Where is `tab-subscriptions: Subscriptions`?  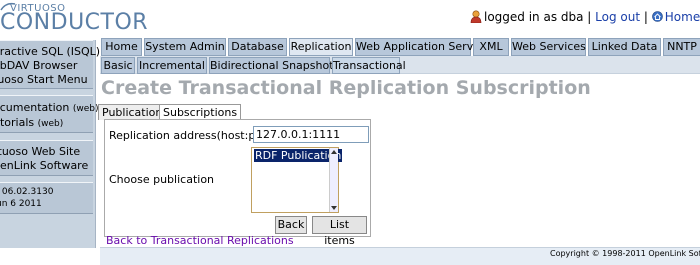 tab-subscriptions: Subscriptions is located at coordinates (200, 112).